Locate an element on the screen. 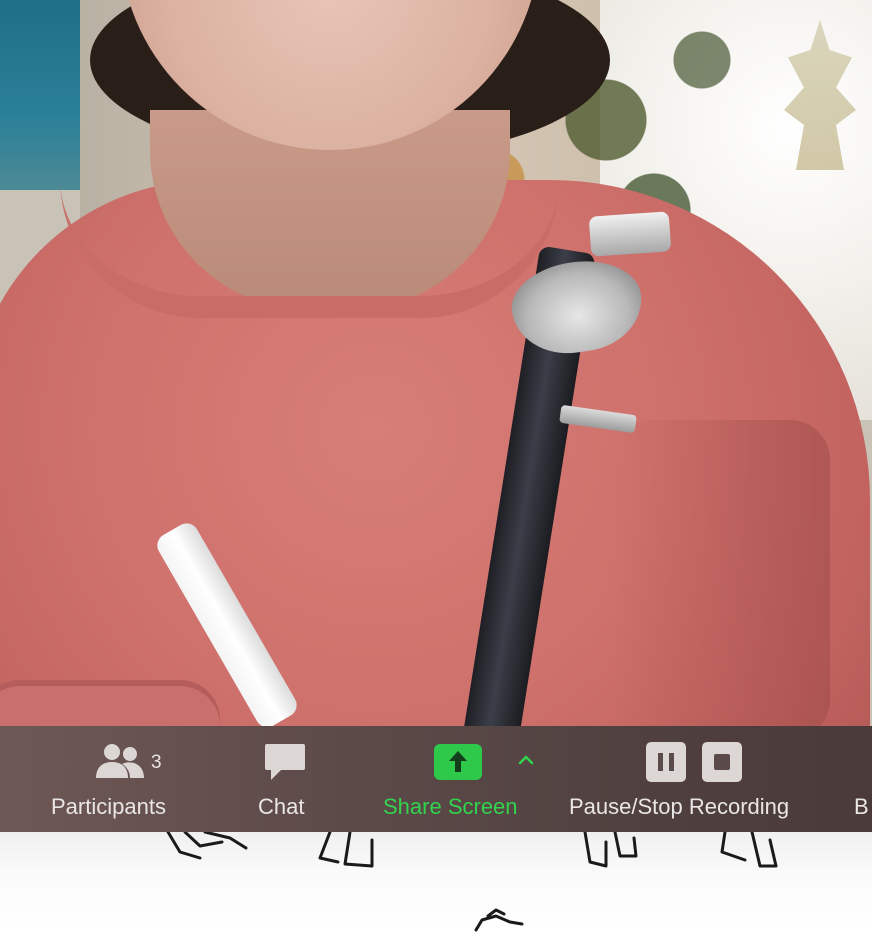 The image size is (872, 932). pause-recording-button is located at coordinates (666, 762).